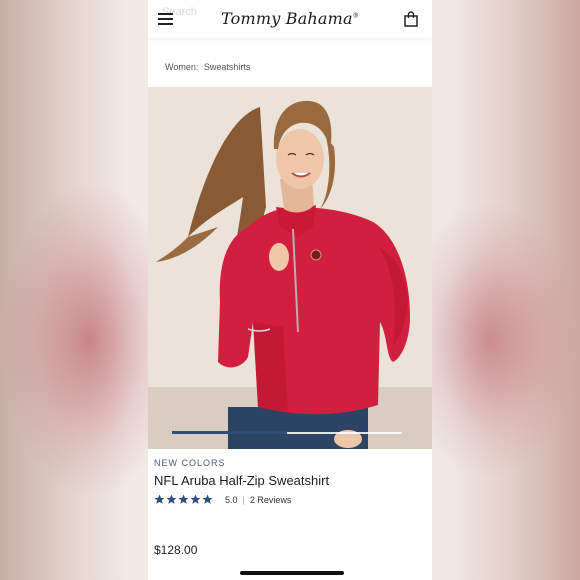  I want to click on home-indicator, so click(292, 573).